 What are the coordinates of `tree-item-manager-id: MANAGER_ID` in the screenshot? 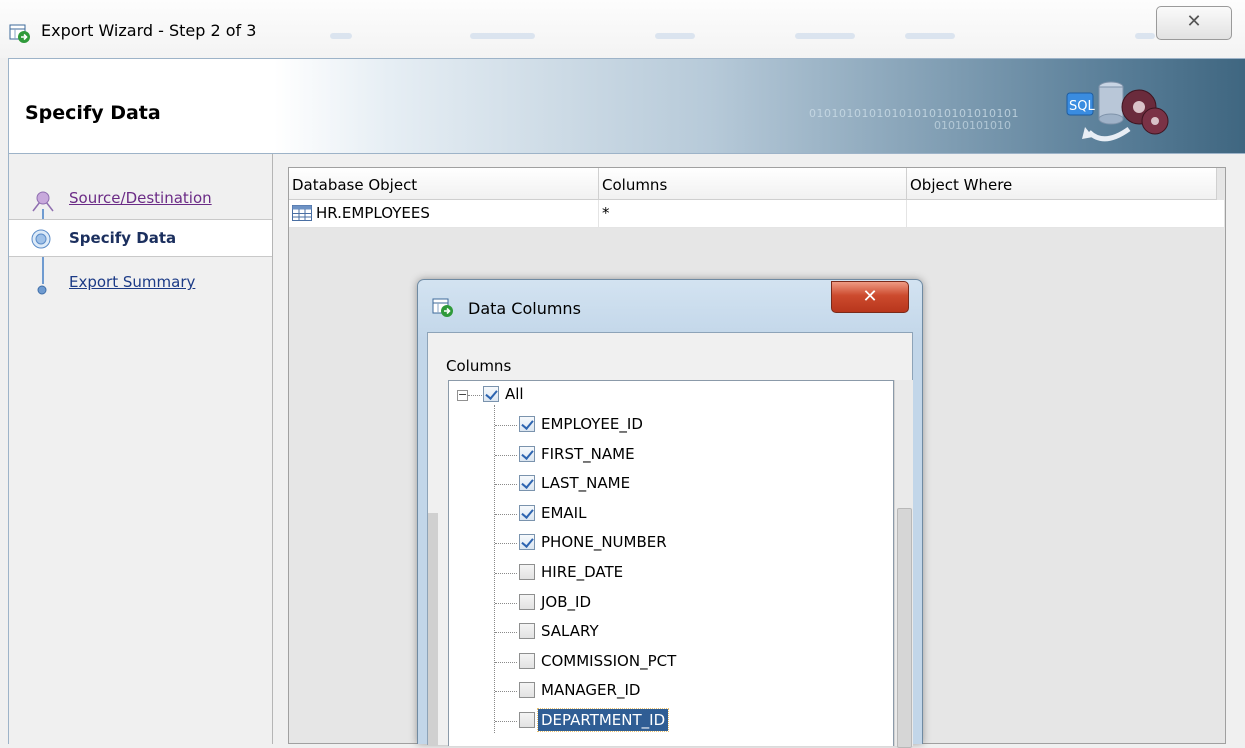 It's located at (669, 691).